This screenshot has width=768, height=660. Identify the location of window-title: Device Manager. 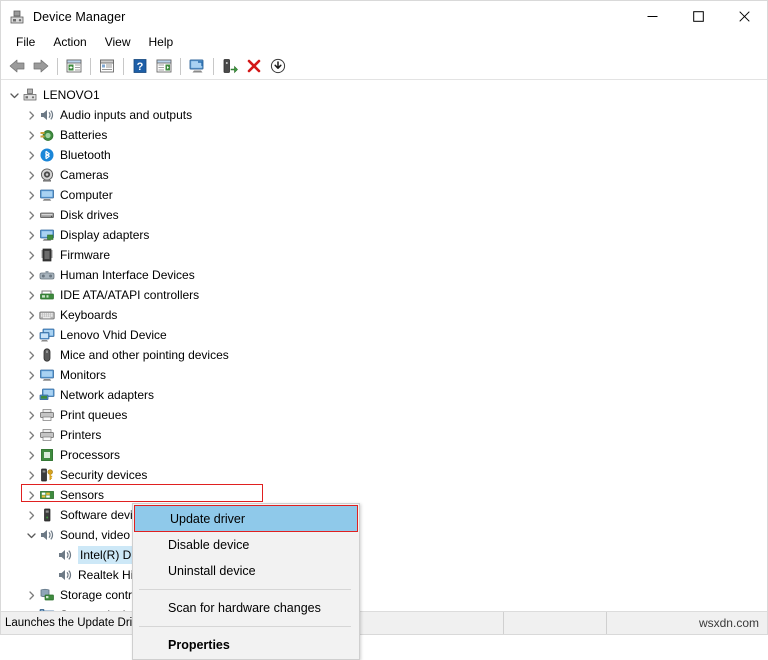
(79, 17).